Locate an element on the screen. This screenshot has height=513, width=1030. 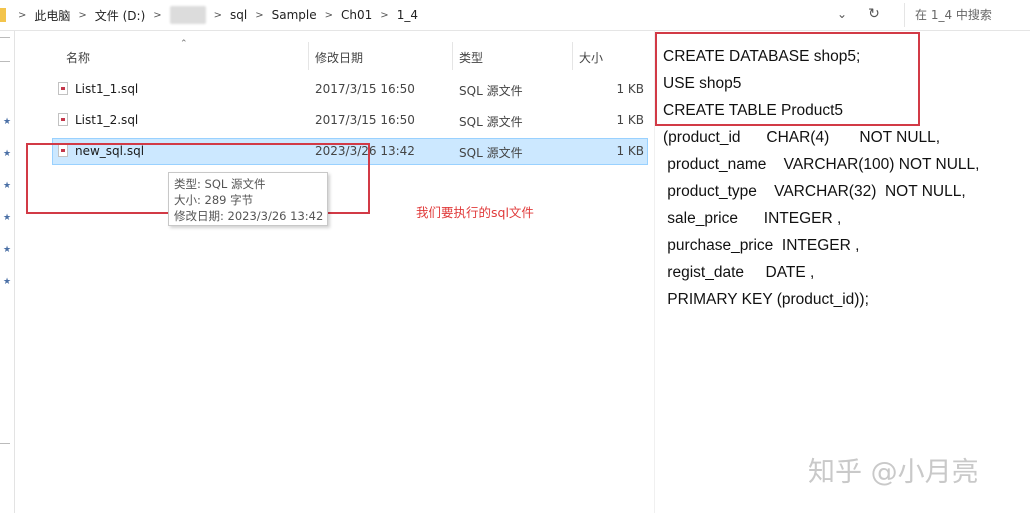
sql-line: CREATE TABLE Product5 is located at coordinates (753, 110).